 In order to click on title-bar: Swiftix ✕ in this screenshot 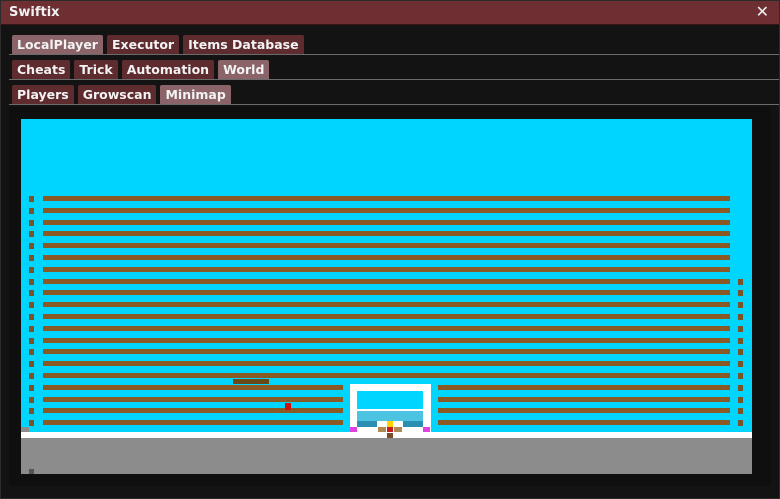, I will do `click(390, 13)`.